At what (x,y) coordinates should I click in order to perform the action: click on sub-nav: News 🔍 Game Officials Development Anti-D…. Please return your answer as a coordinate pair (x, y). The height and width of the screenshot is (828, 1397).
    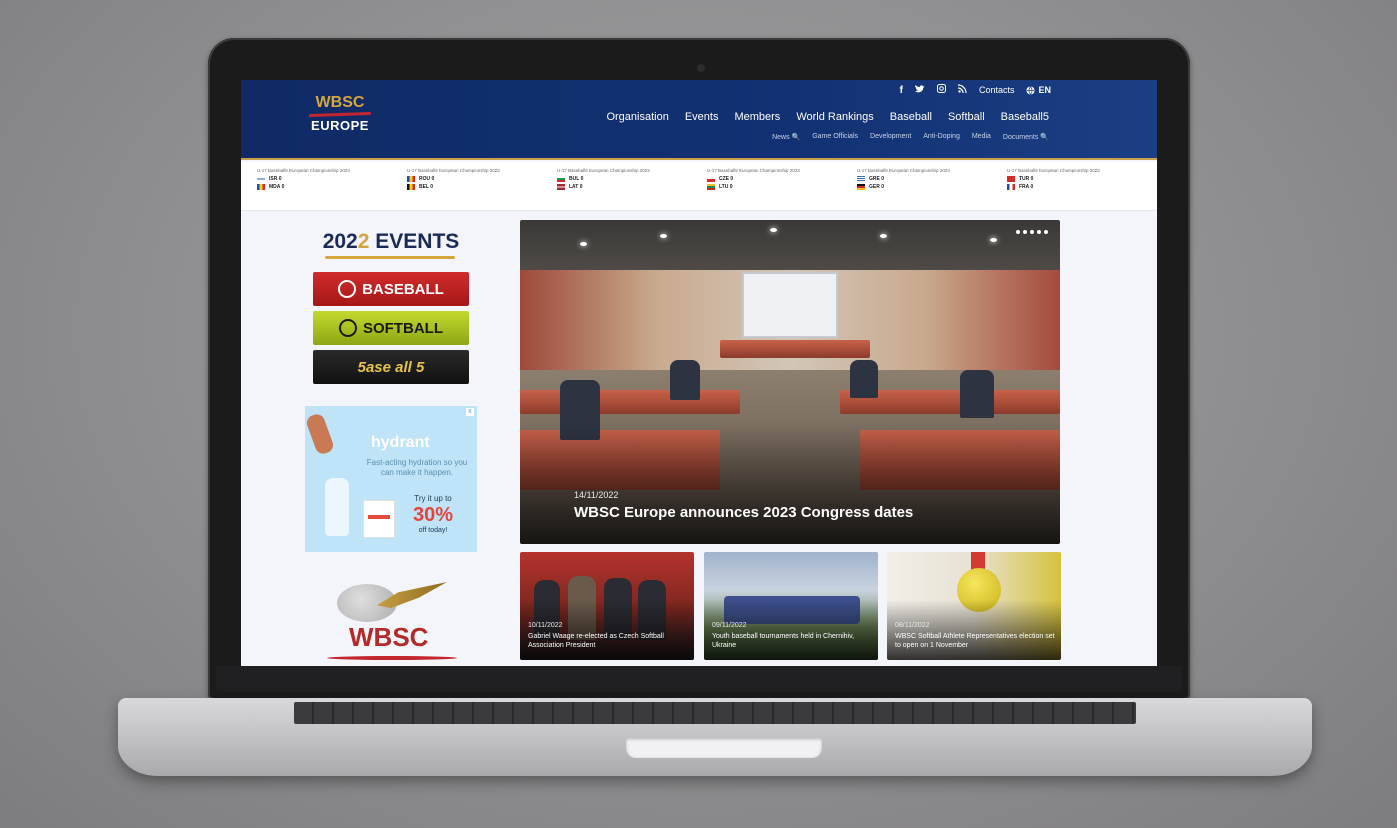
    Looking at the image, I should click on (910, 137).